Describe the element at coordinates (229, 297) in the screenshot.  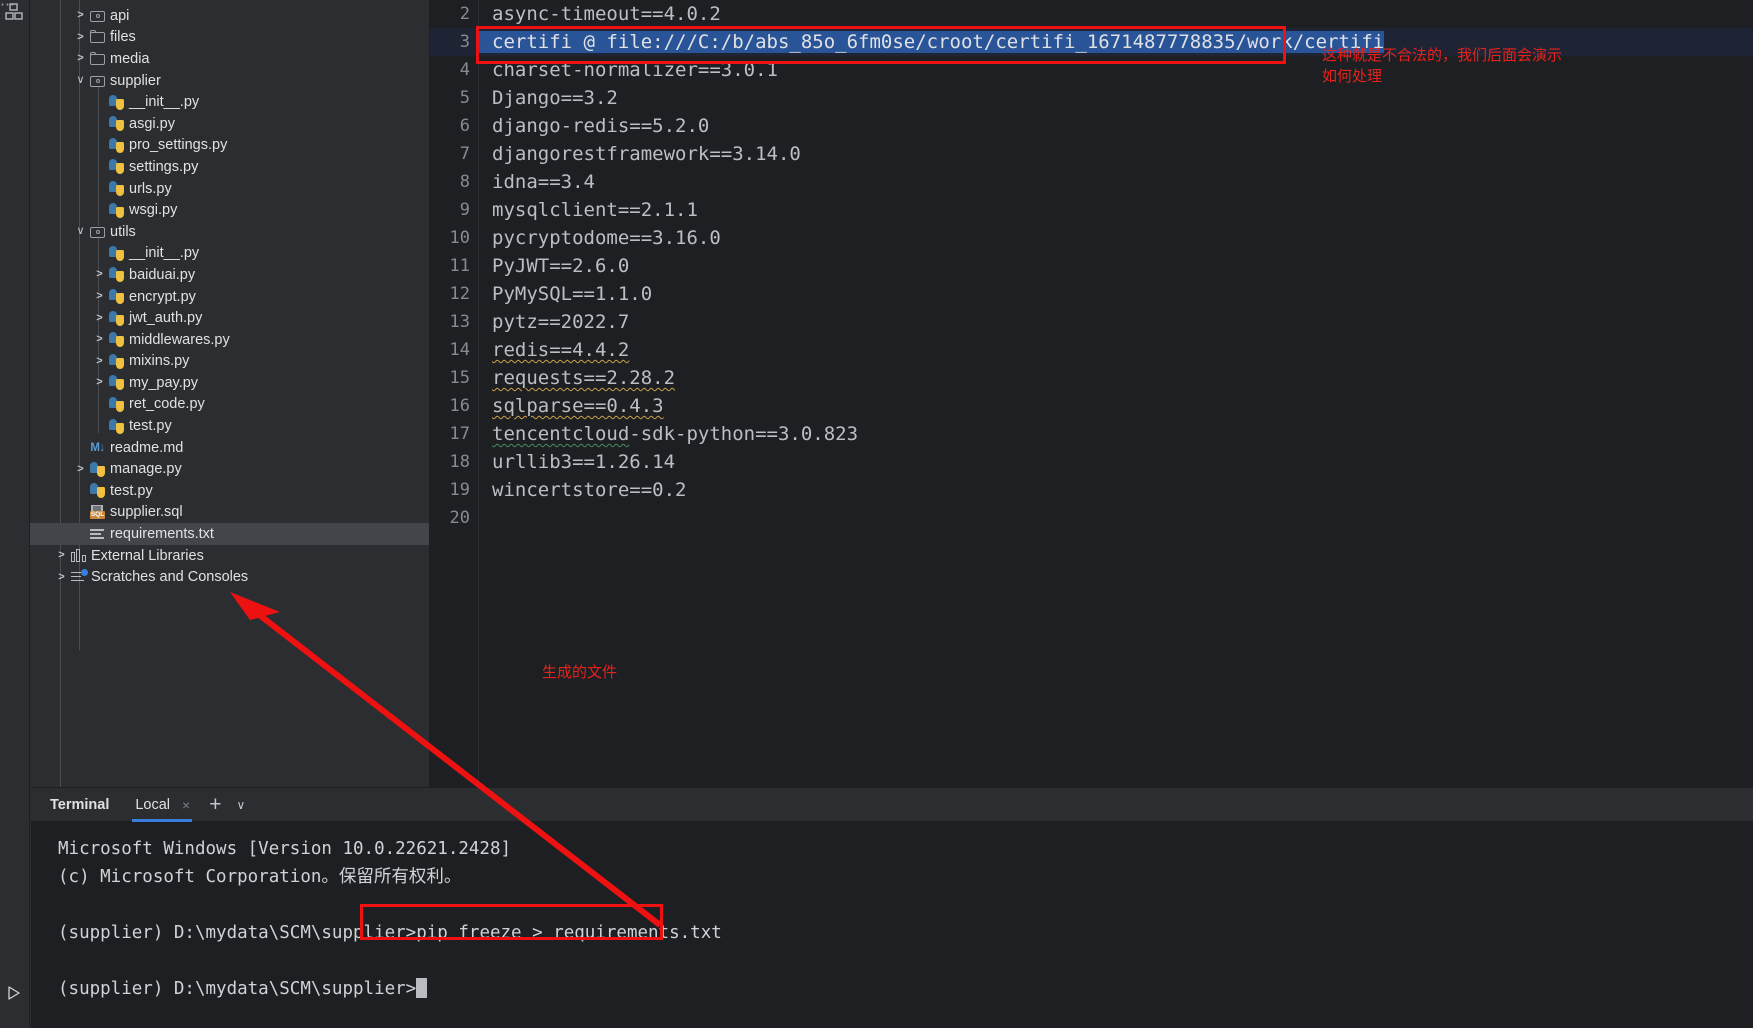
I see `tree-item-encrypt-py: encrypt.py` at that location.